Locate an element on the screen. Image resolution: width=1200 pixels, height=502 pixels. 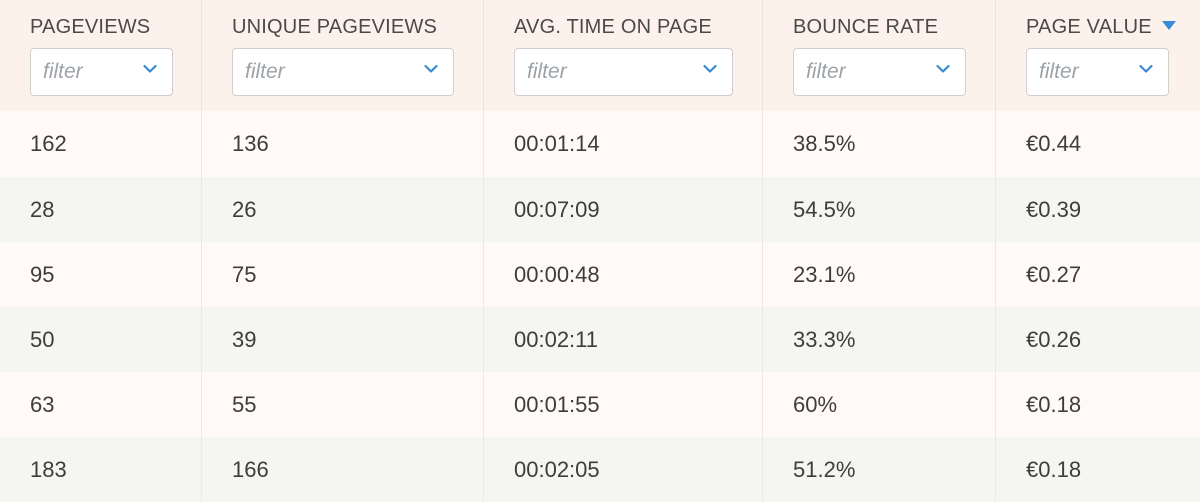
unique-pageviews-cell: 136 is located at coordinates (343, 144).